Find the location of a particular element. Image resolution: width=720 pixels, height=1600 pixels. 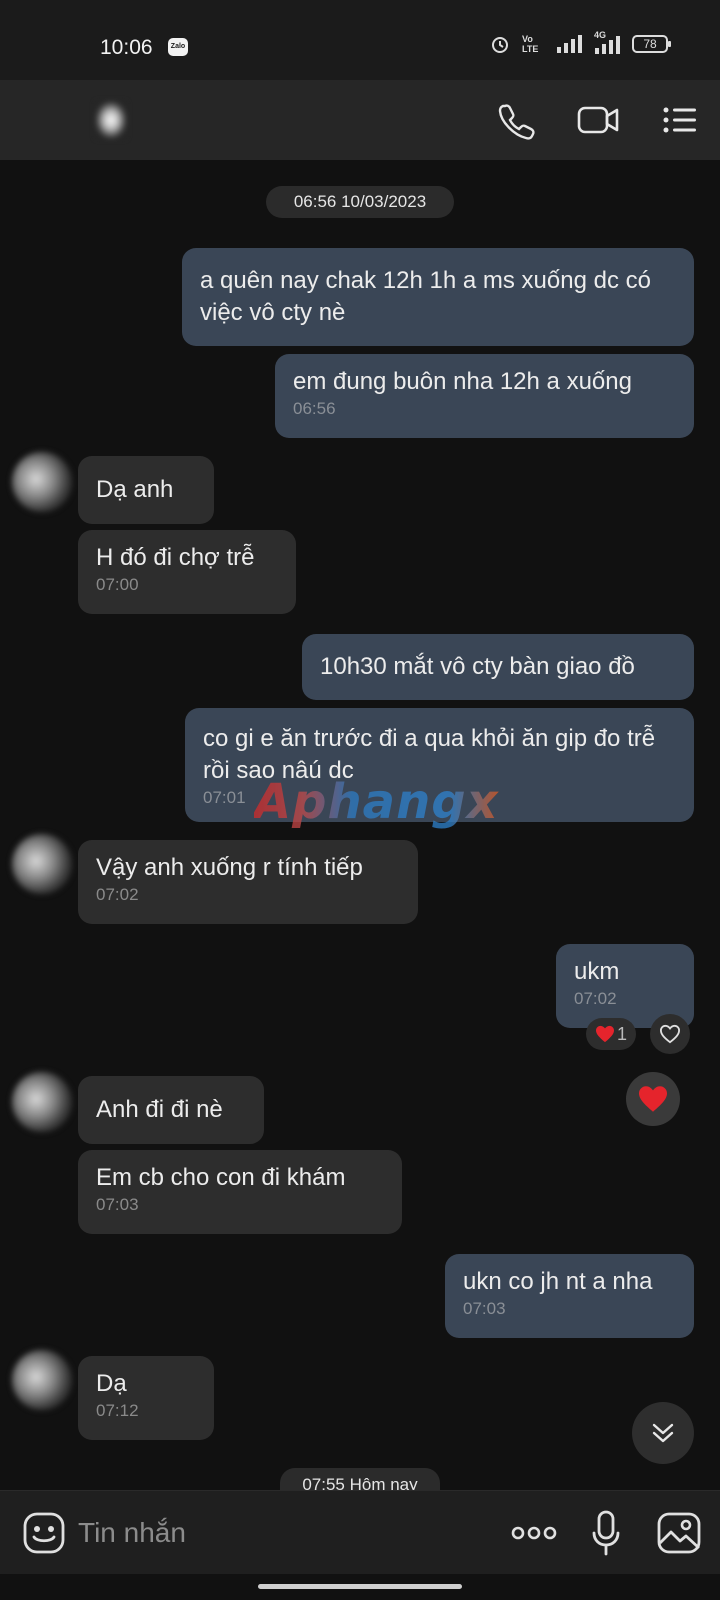

message-text: ukn co jh nt a nha is located at coordinates (558, 1281).